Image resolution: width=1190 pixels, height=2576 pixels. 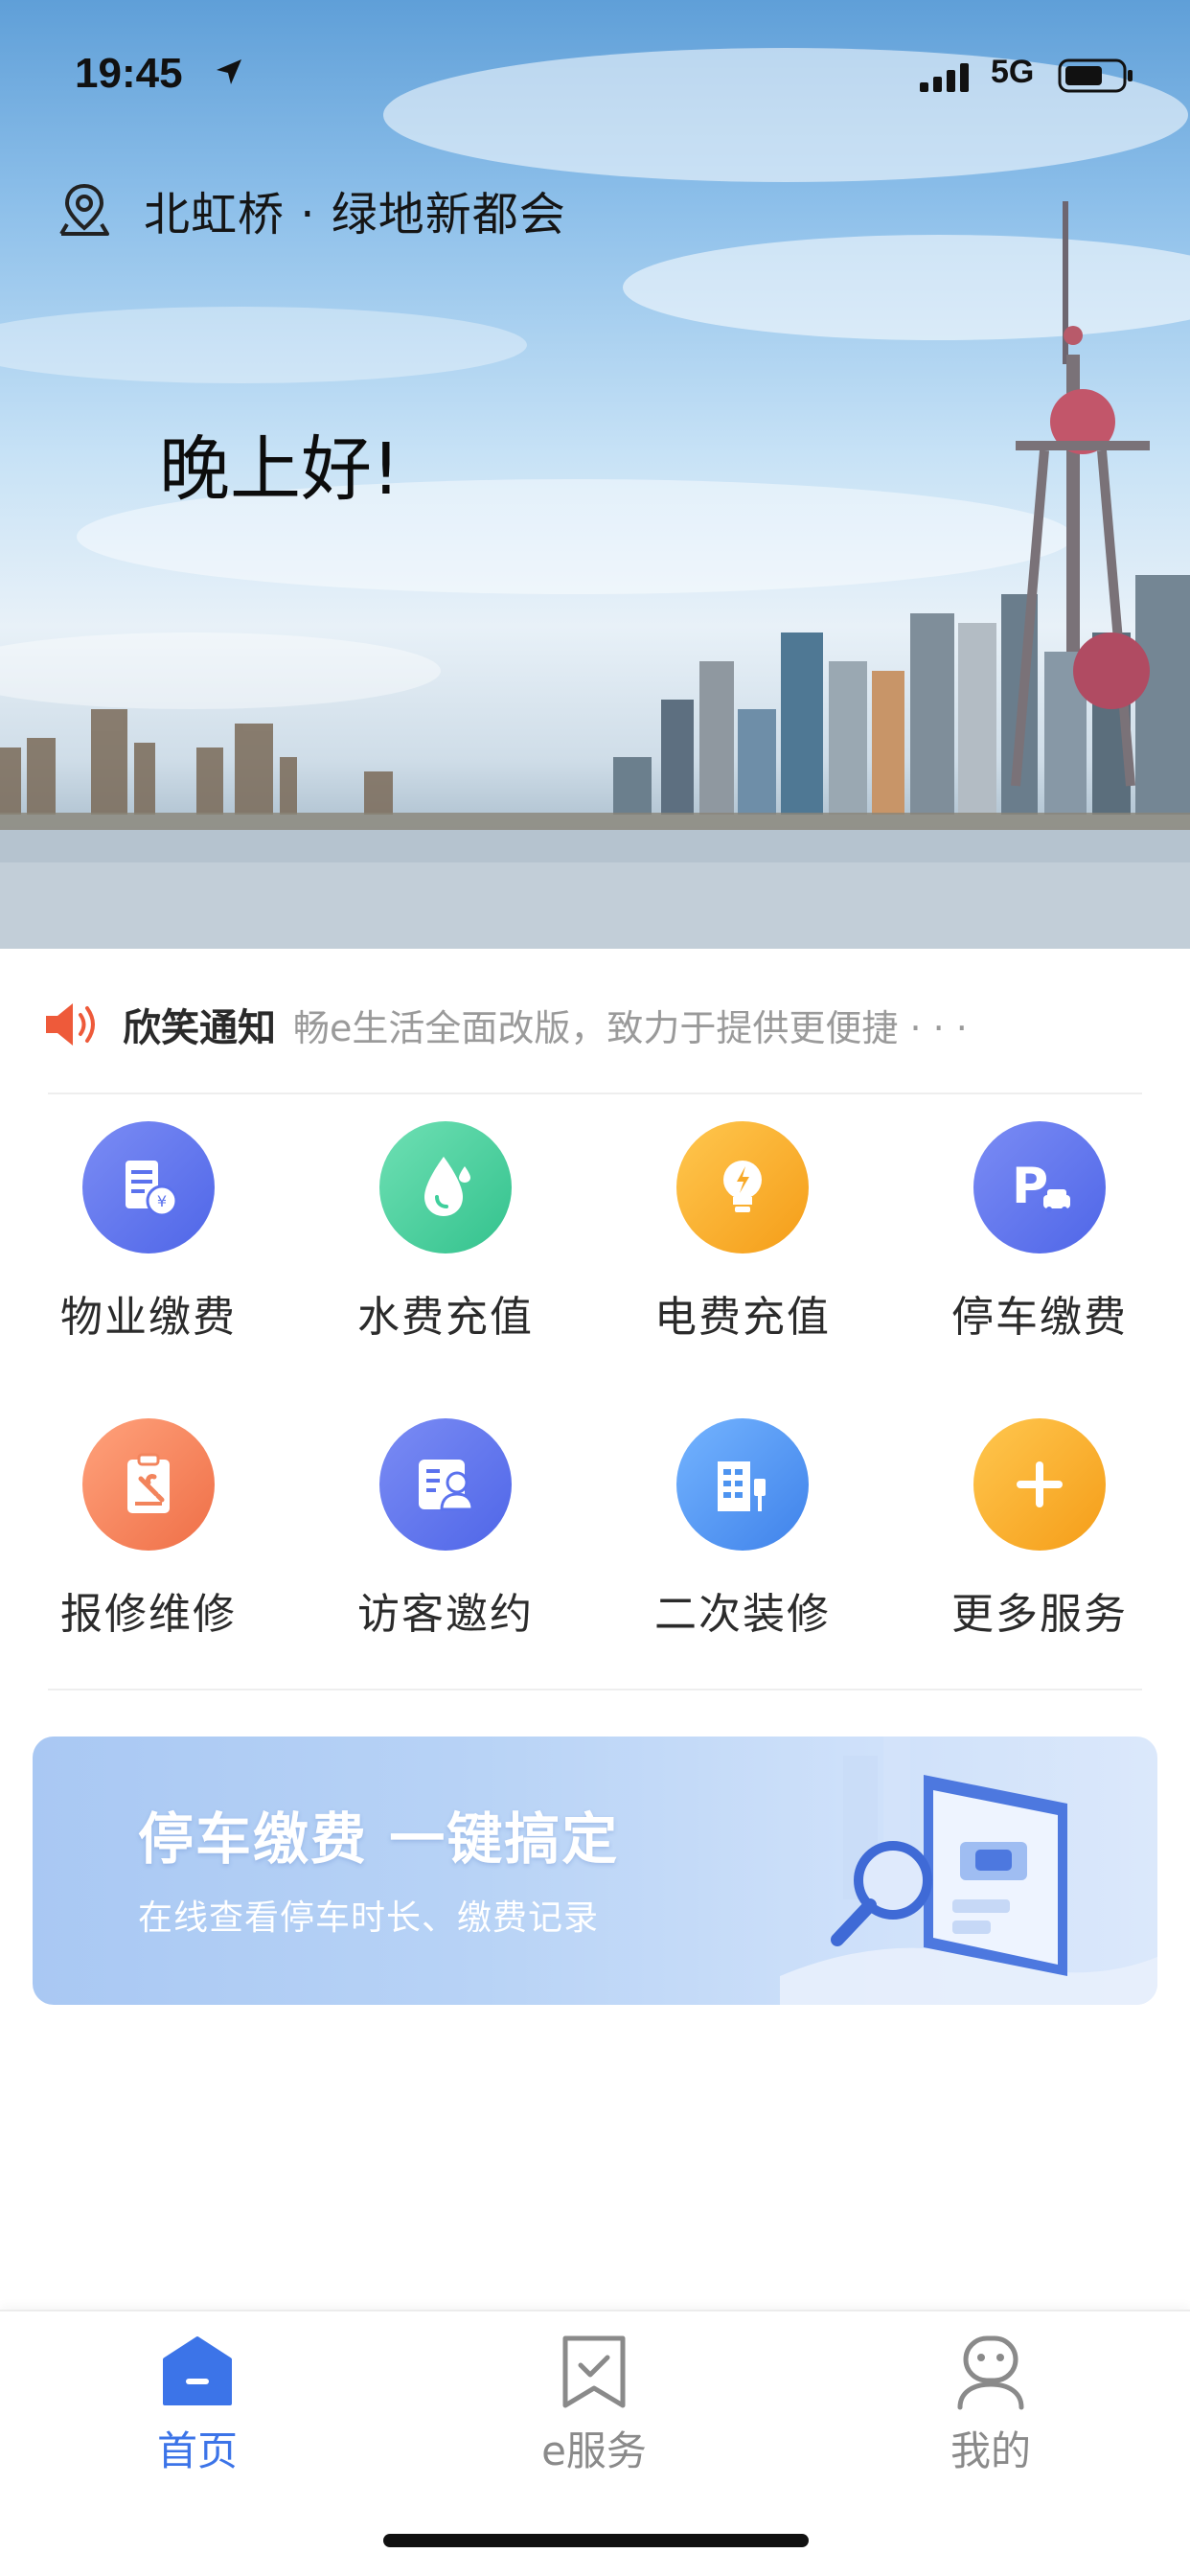 What do you see at coordinates (631, 1027) in the screenshot?
I see `notice-text: 畅e生活全面改版，致力于提供更便捷 · · ·` at bounding box center [631, 1027].